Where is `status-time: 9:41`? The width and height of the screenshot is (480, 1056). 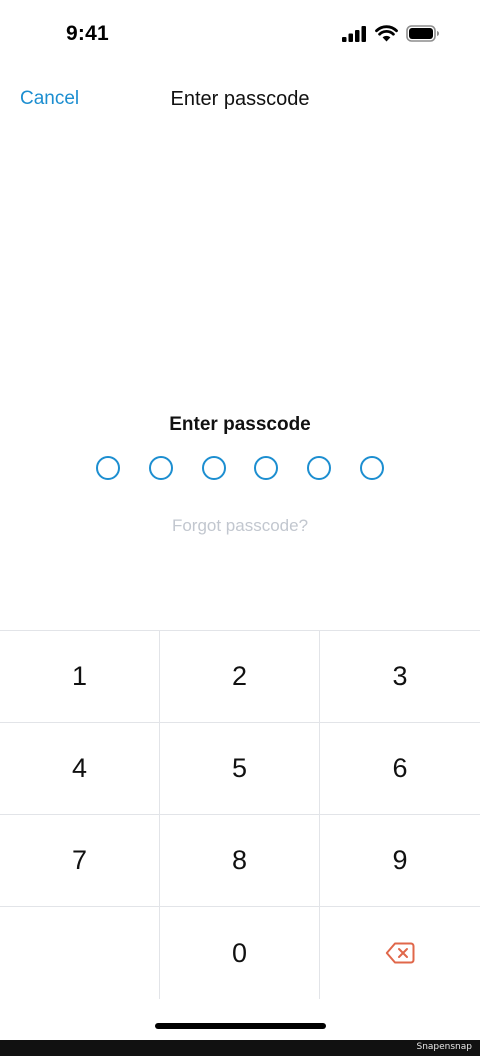
status-time: 9:41 is located at coordinates (87, 33).